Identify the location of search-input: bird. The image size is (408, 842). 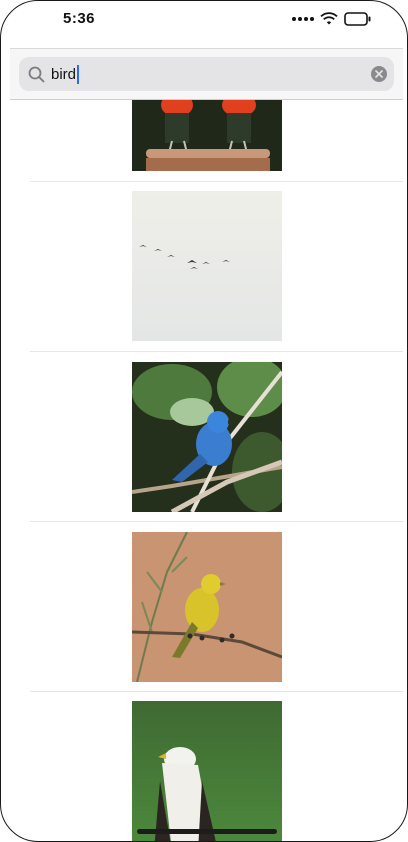
(65, 74).